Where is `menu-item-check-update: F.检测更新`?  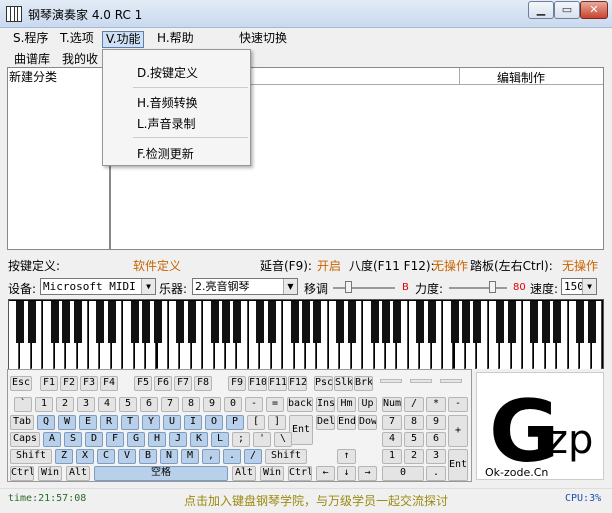
menu-item-check-update: F.检测更新 is located at coordinates (165, 153).